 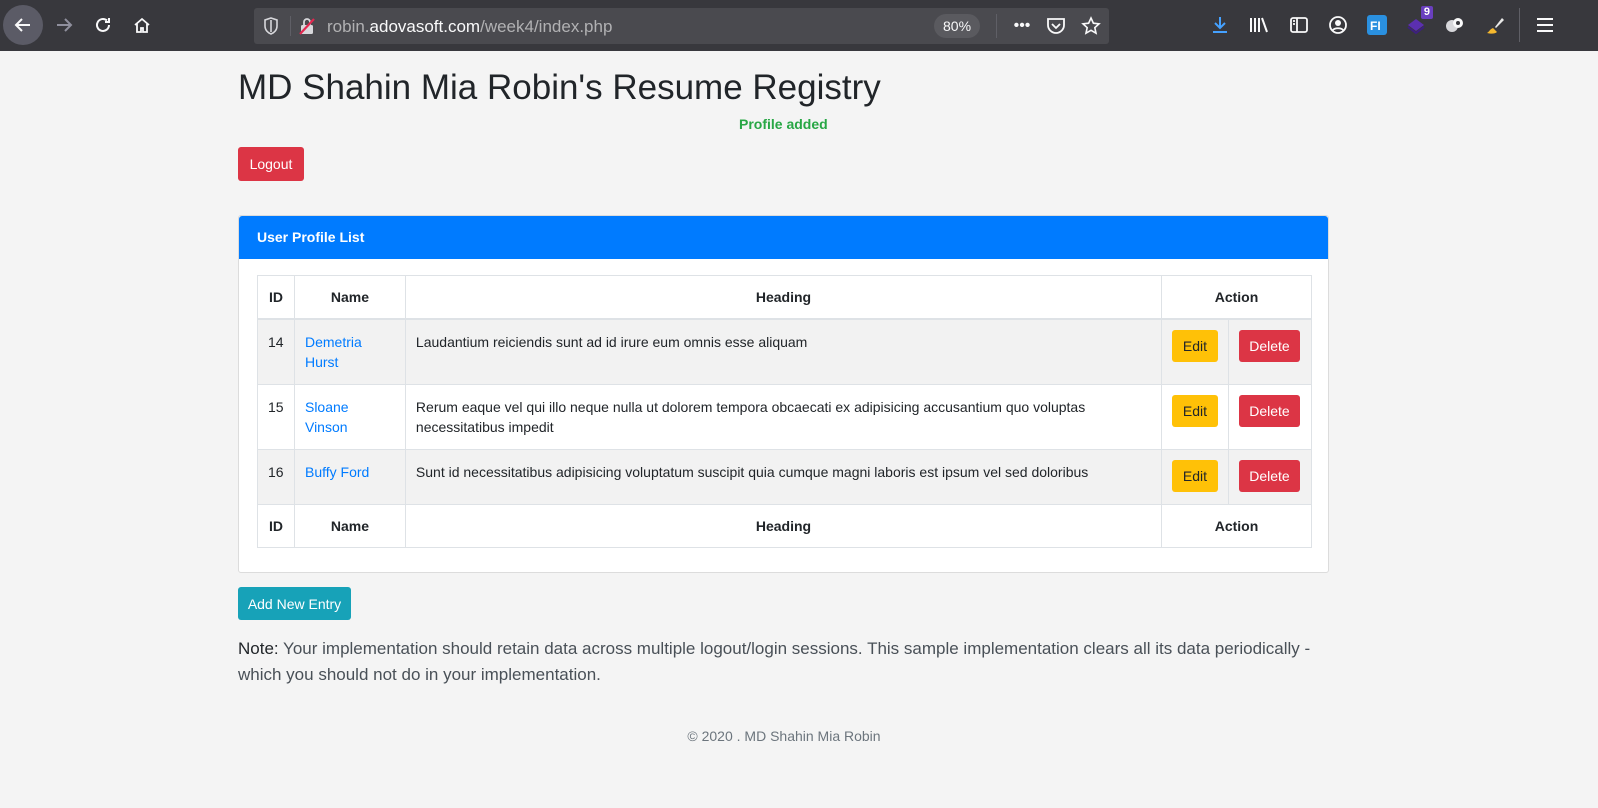 What do you see at coordinates (783, 297) in the screenshot?
I see `column-header-heading: Heading` at bounding box center [783, 297].